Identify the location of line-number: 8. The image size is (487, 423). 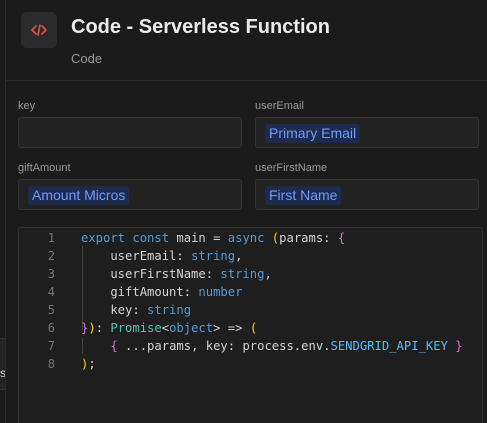
(51, 364).